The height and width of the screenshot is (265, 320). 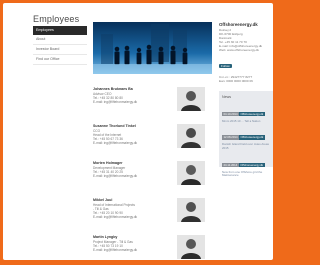 I want to click on nav-item-investor-board: Investor Board, so click(x=60, y=50).